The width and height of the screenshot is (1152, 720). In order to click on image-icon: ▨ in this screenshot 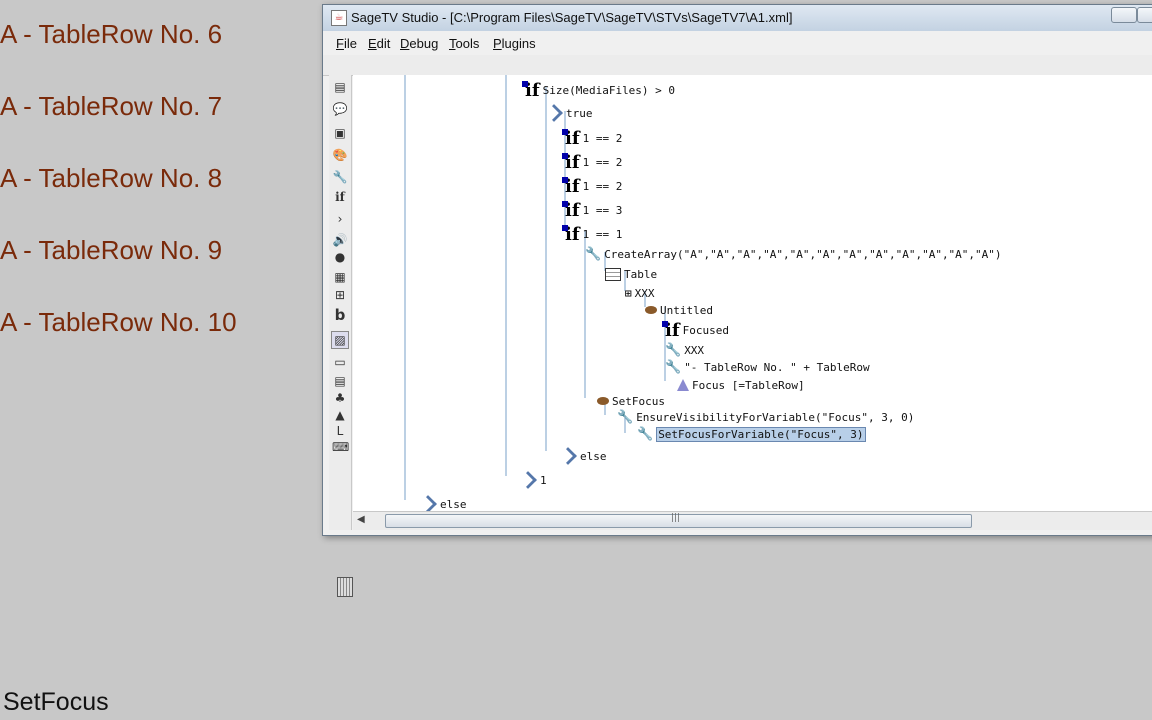, I will do `click(340, 340)`.